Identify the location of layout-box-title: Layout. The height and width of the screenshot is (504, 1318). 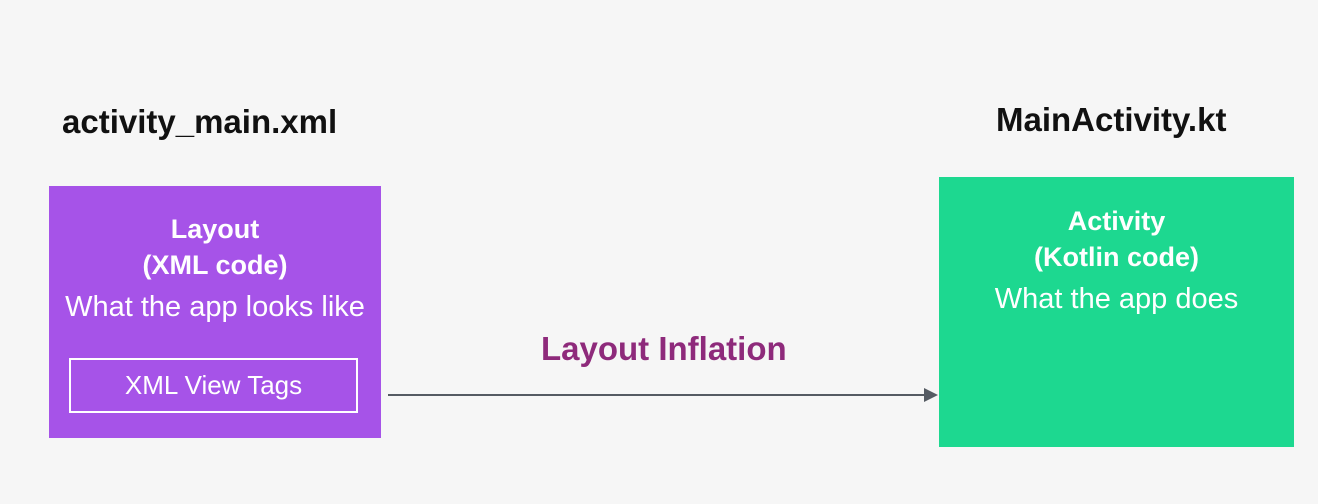
(215, 229).